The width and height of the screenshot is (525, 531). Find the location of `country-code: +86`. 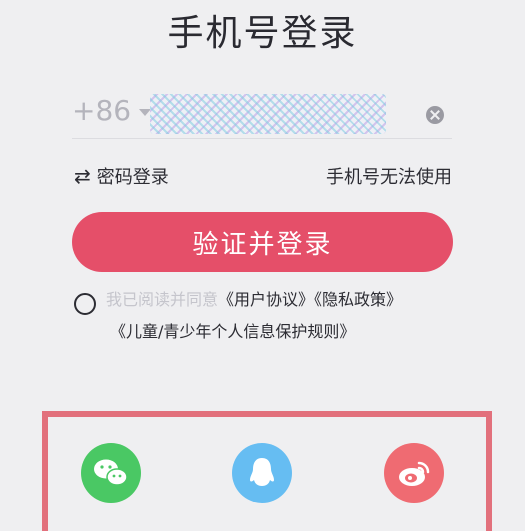

country-code: +86 is located at coordinates (102, 110).